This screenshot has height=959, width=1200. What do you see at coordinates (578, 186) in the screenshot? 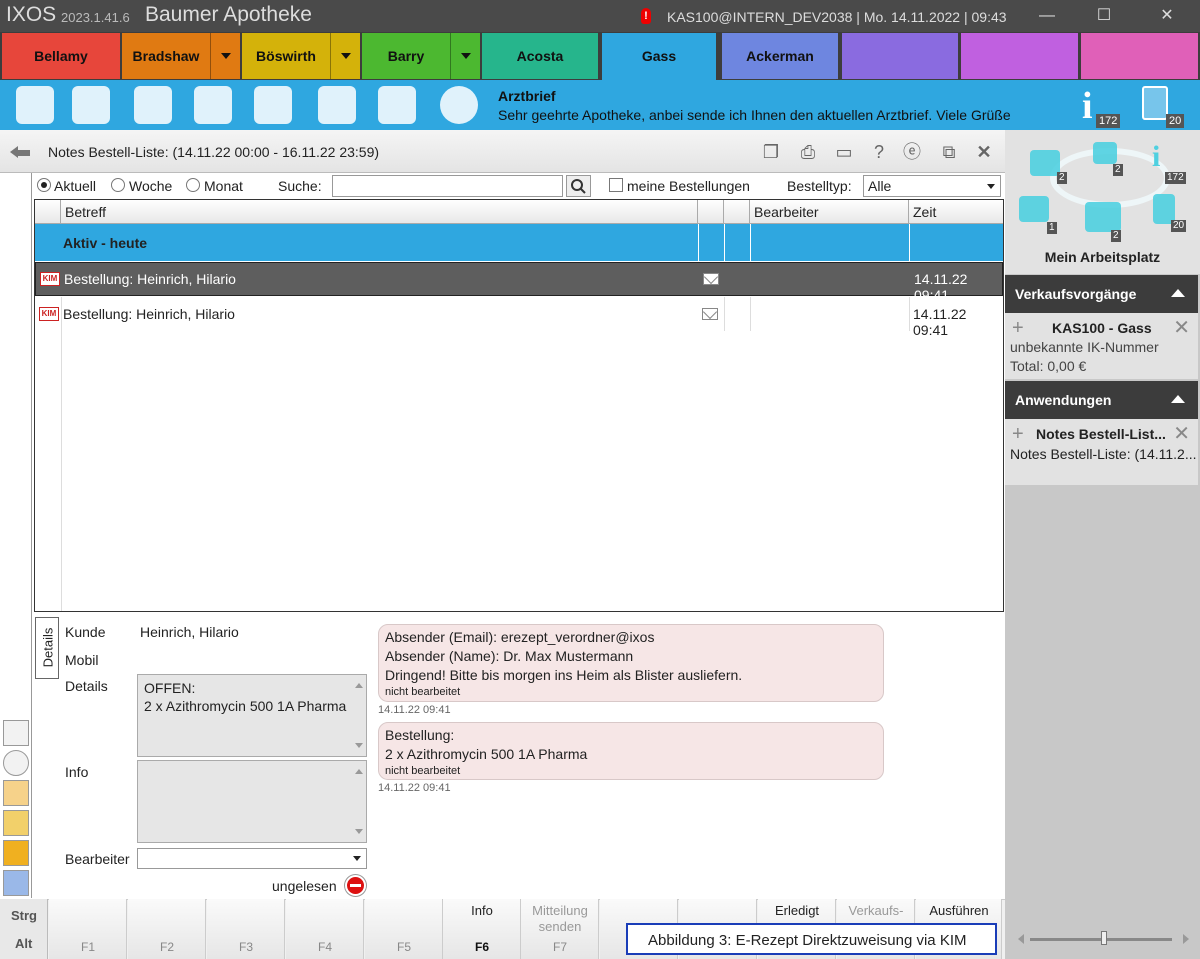
I see `search-button` at bounding box center [578, 186].